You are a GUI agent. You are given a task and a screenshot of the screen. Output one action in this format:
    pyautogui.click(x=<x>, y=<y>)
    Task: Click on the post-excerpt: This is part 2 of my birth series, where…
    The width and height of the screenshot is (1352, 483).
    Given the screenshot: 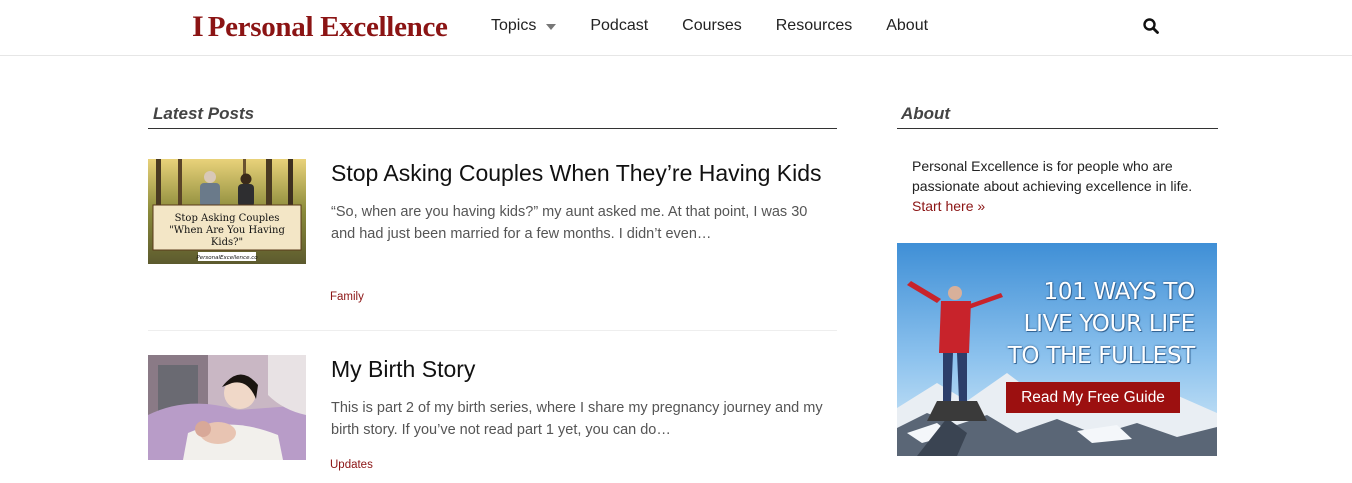 What is the action you would take?
    pyautogui.click(x=577, y=419)
    